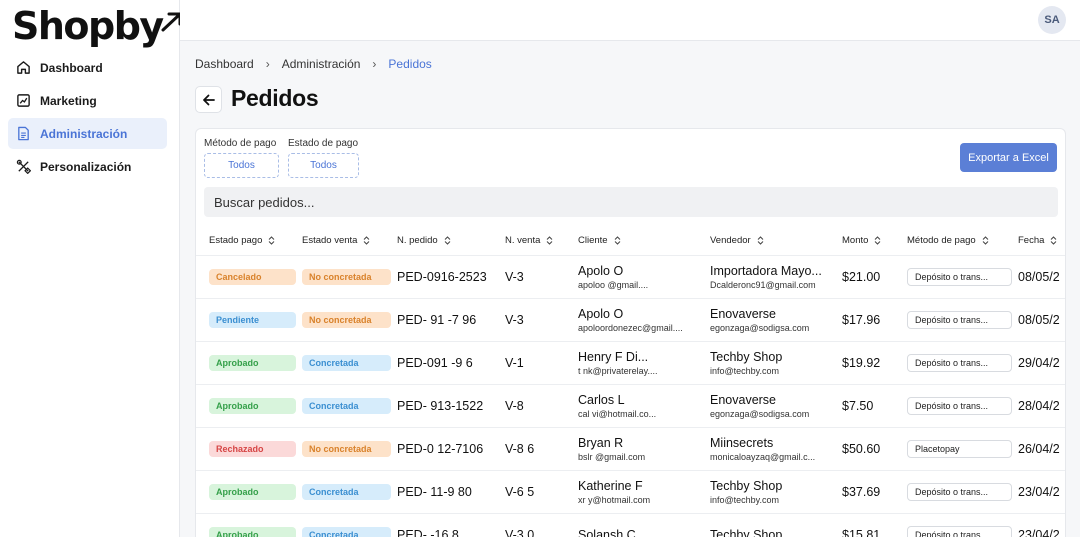 This screenshot has width=1080, height=537. What do you see at coordinates (871, 320) in the screenshot?
I see `col-monto-cell: $17.96` at bounding box center [871, 320].